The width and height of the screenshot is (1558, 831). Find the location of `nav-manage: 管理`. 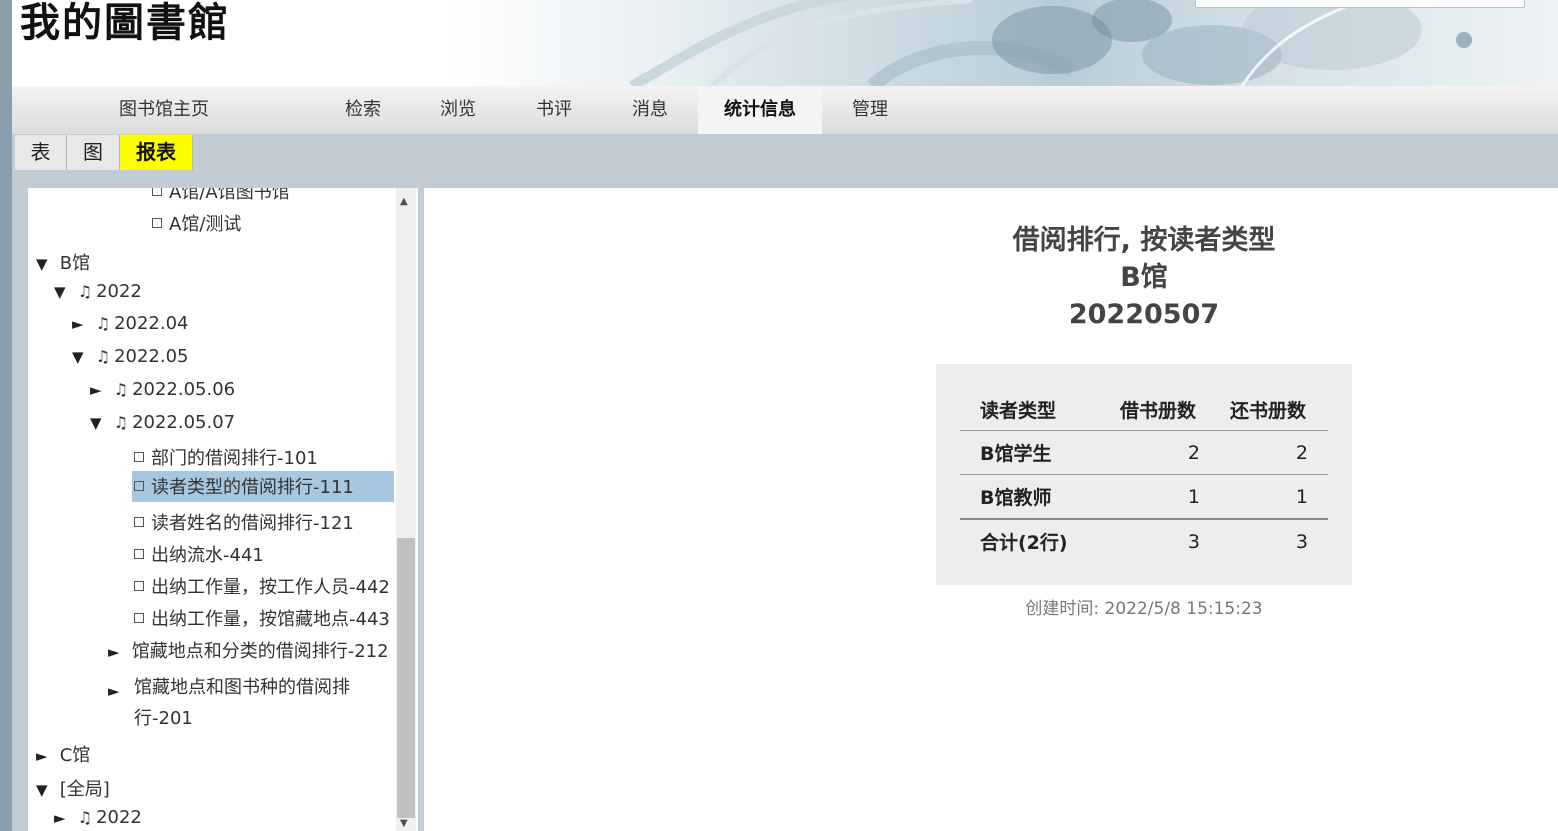

nav-manage: 管理 is located at coordinates (870, 110).